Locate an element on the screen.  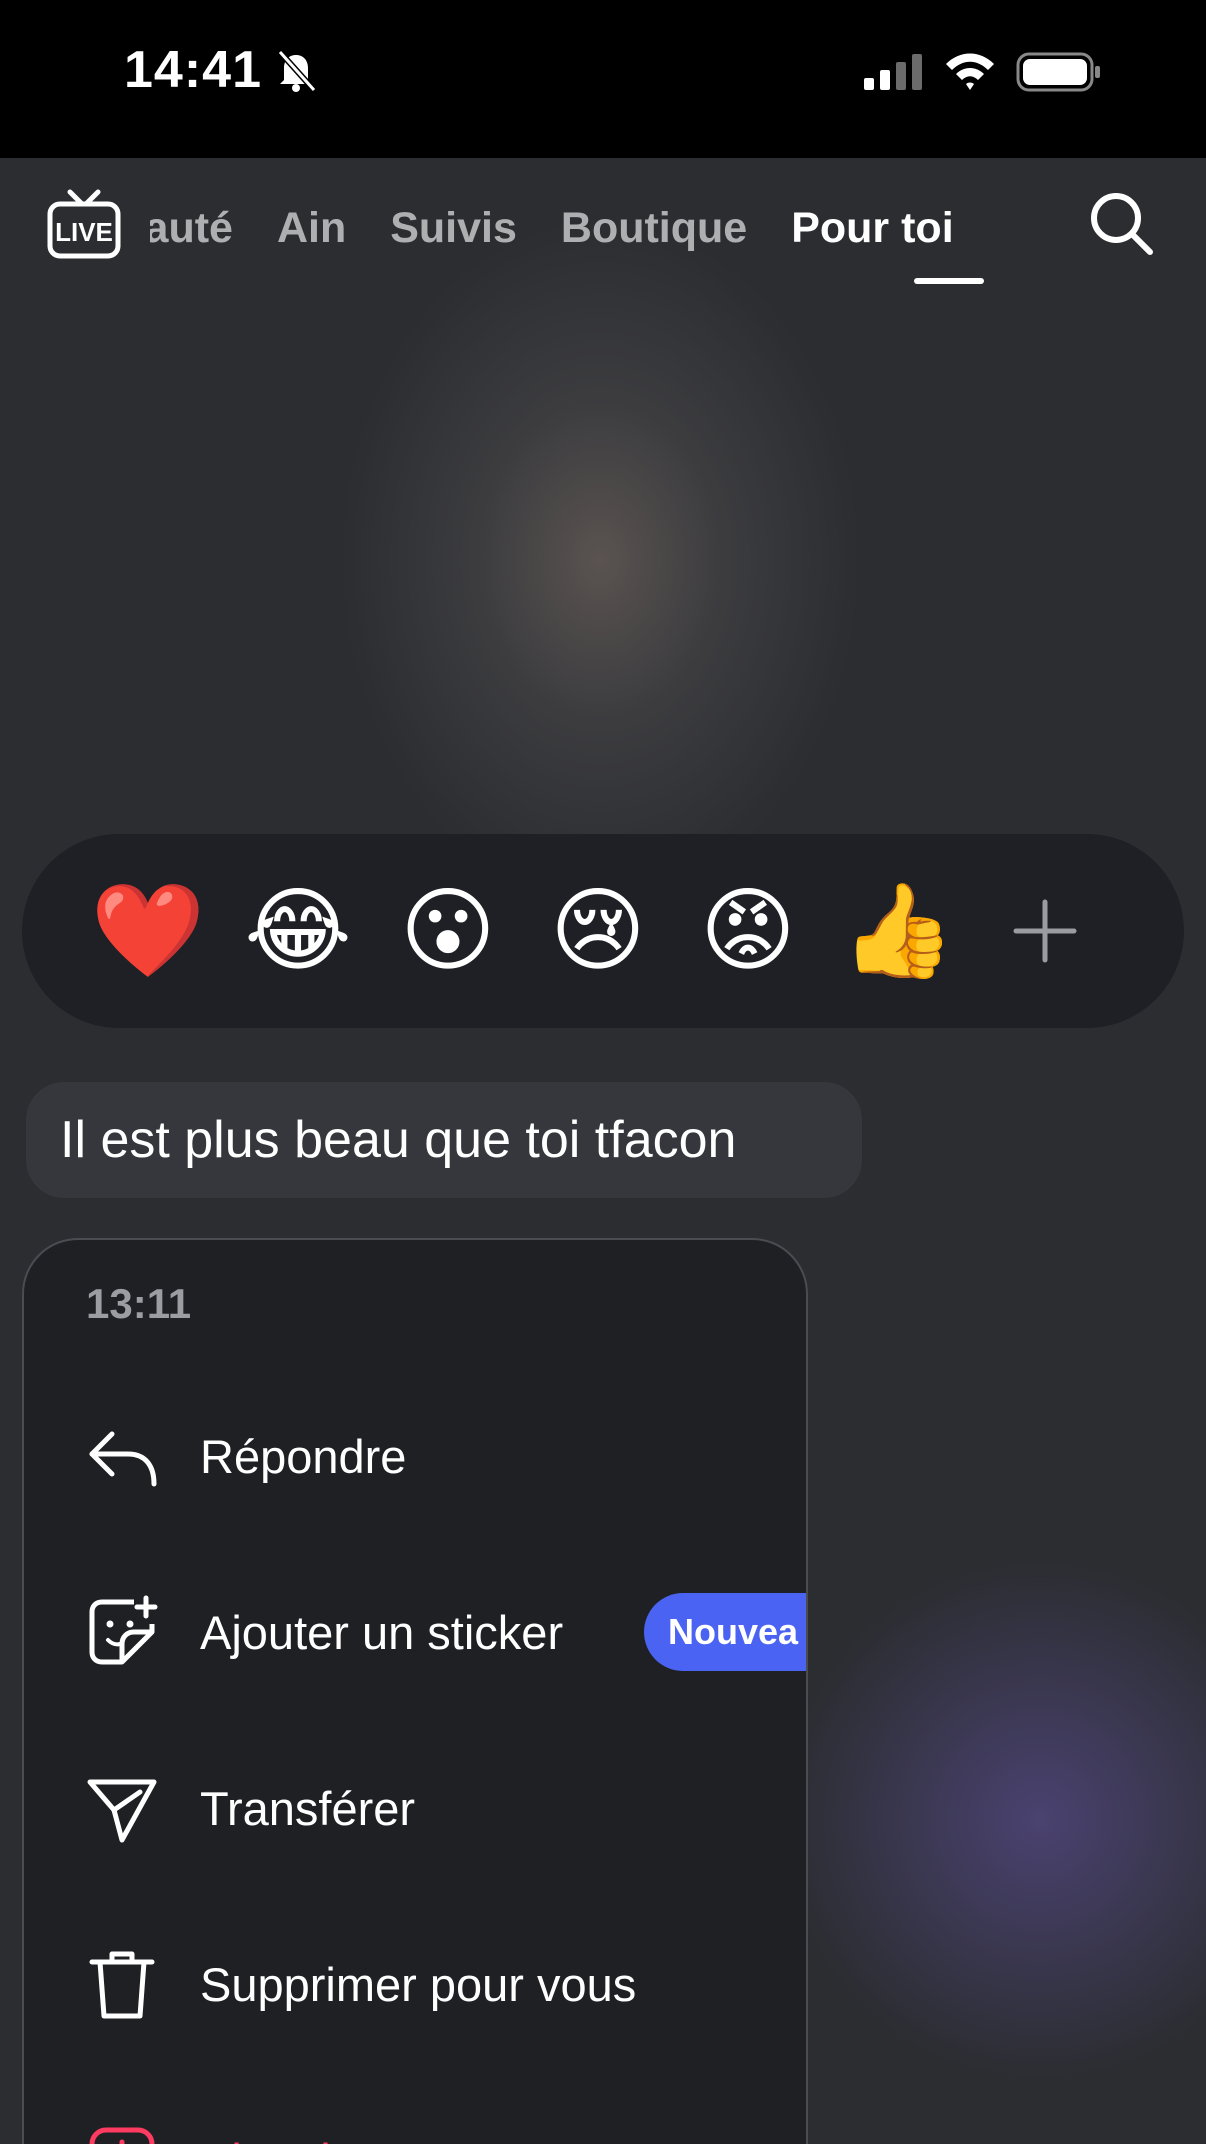
reaction-sad: 😢 is located at coordinates (598, 931).